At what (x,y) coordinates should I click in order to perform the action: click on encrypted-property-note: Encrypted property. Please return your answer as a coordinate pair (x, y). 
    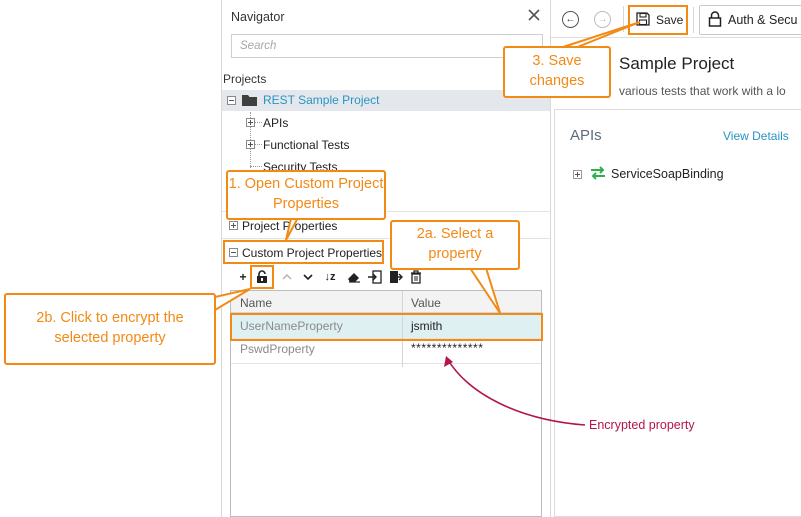
    Looking at the image, I should click on (642, 425).